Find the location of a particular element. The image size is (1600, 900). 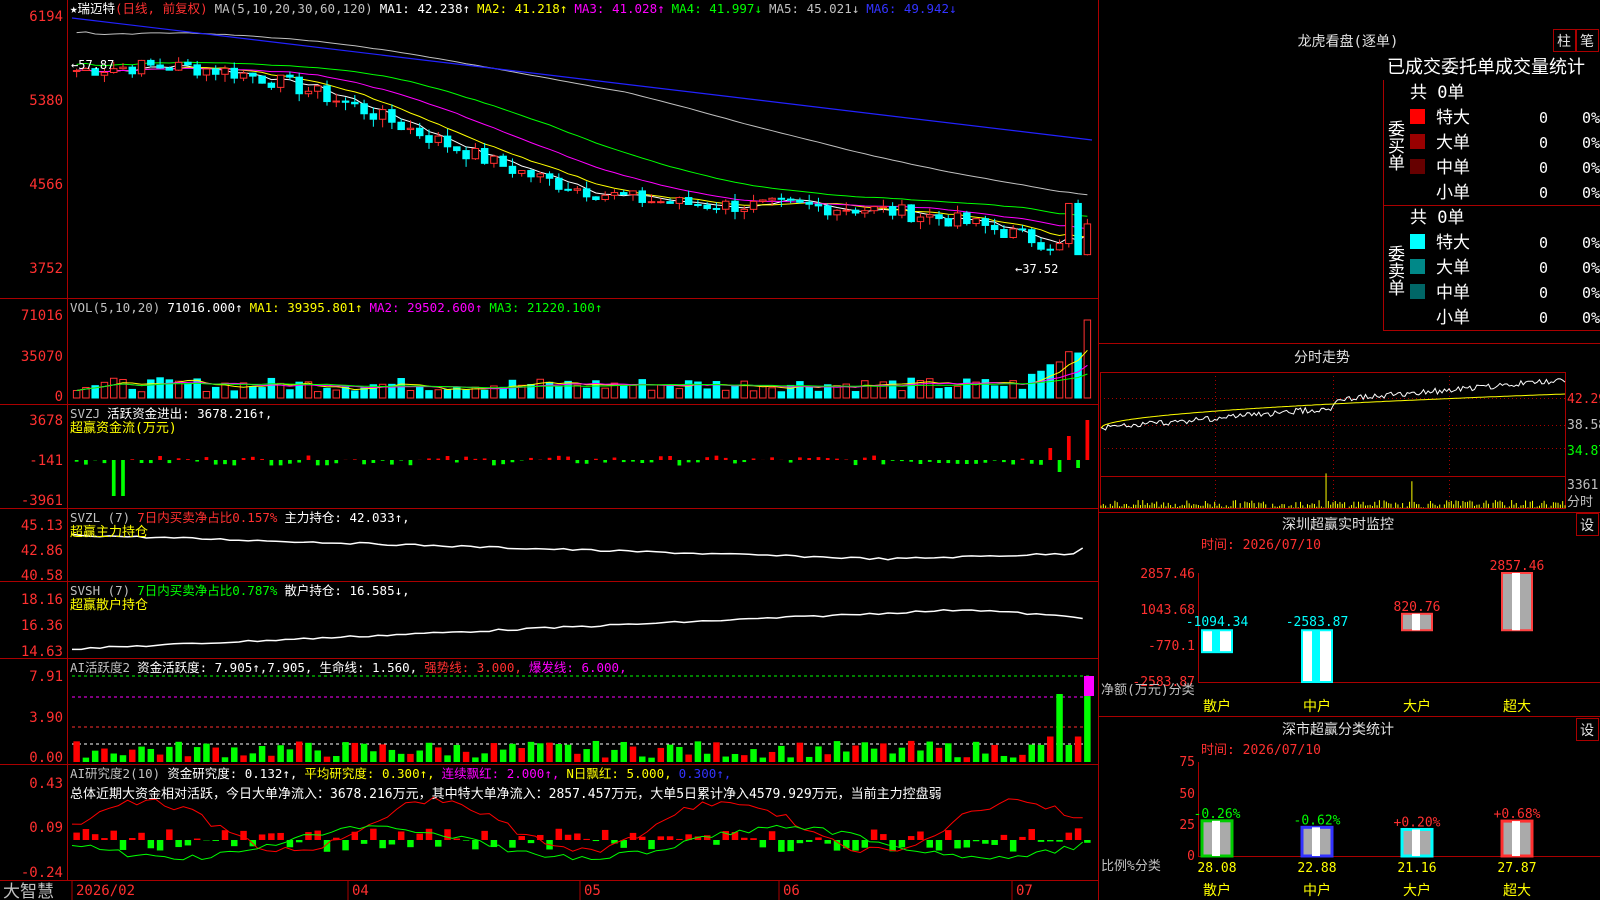

monitor-bar-shine is located at coordinates (1516, 602).